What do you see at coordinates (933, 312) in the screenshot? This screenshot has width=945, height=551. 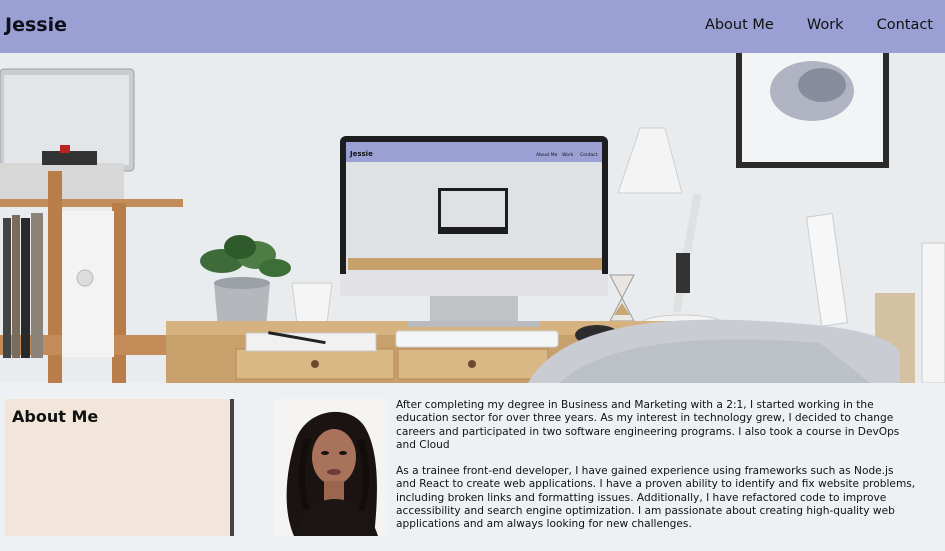 I see `paper-roll-right-icon` at bounding box center [933, 312].